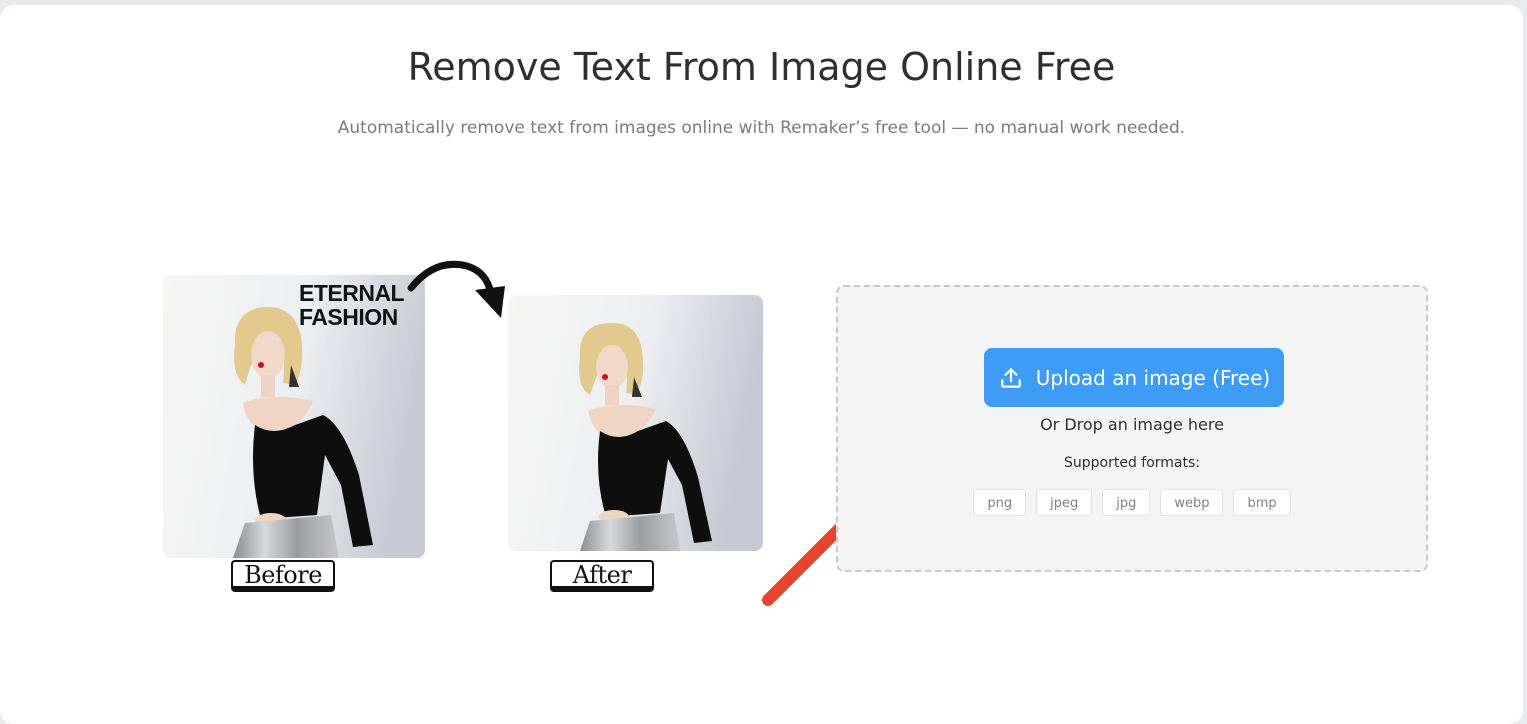 The width and height of the screenshot is (1527, 724). What do you see at coordinates (1262, 502) in the screenshot?
I see `format-badge-bmp: bmp` at bounding box center [1262, 502].